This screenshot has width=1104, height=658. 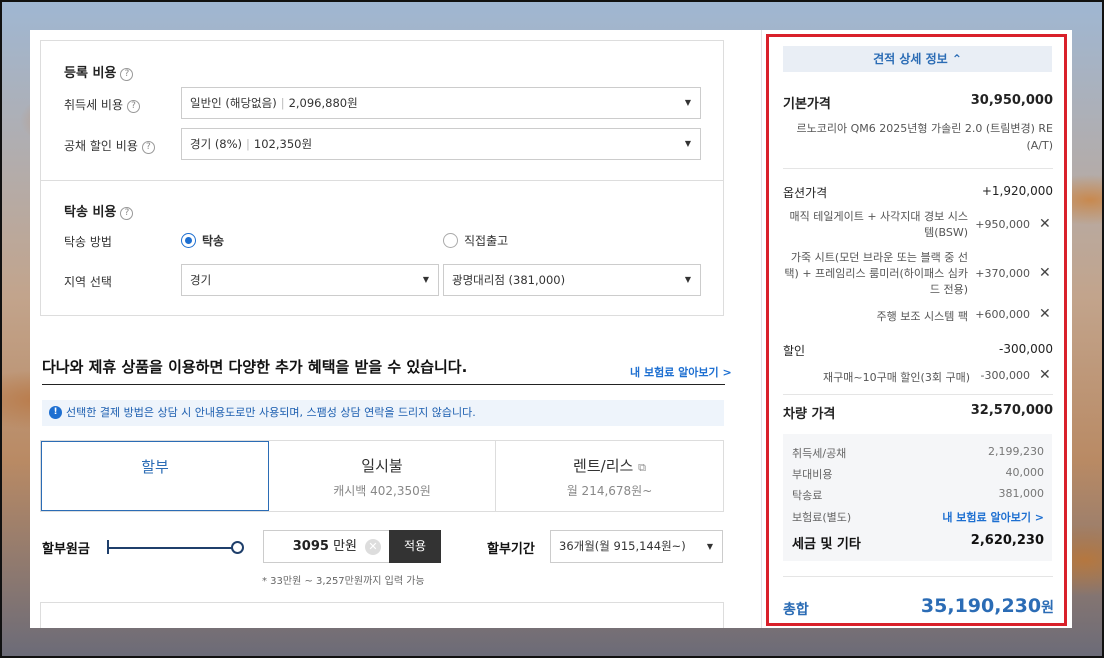 I want to click on principal-slider, so click(x=172, y=548).